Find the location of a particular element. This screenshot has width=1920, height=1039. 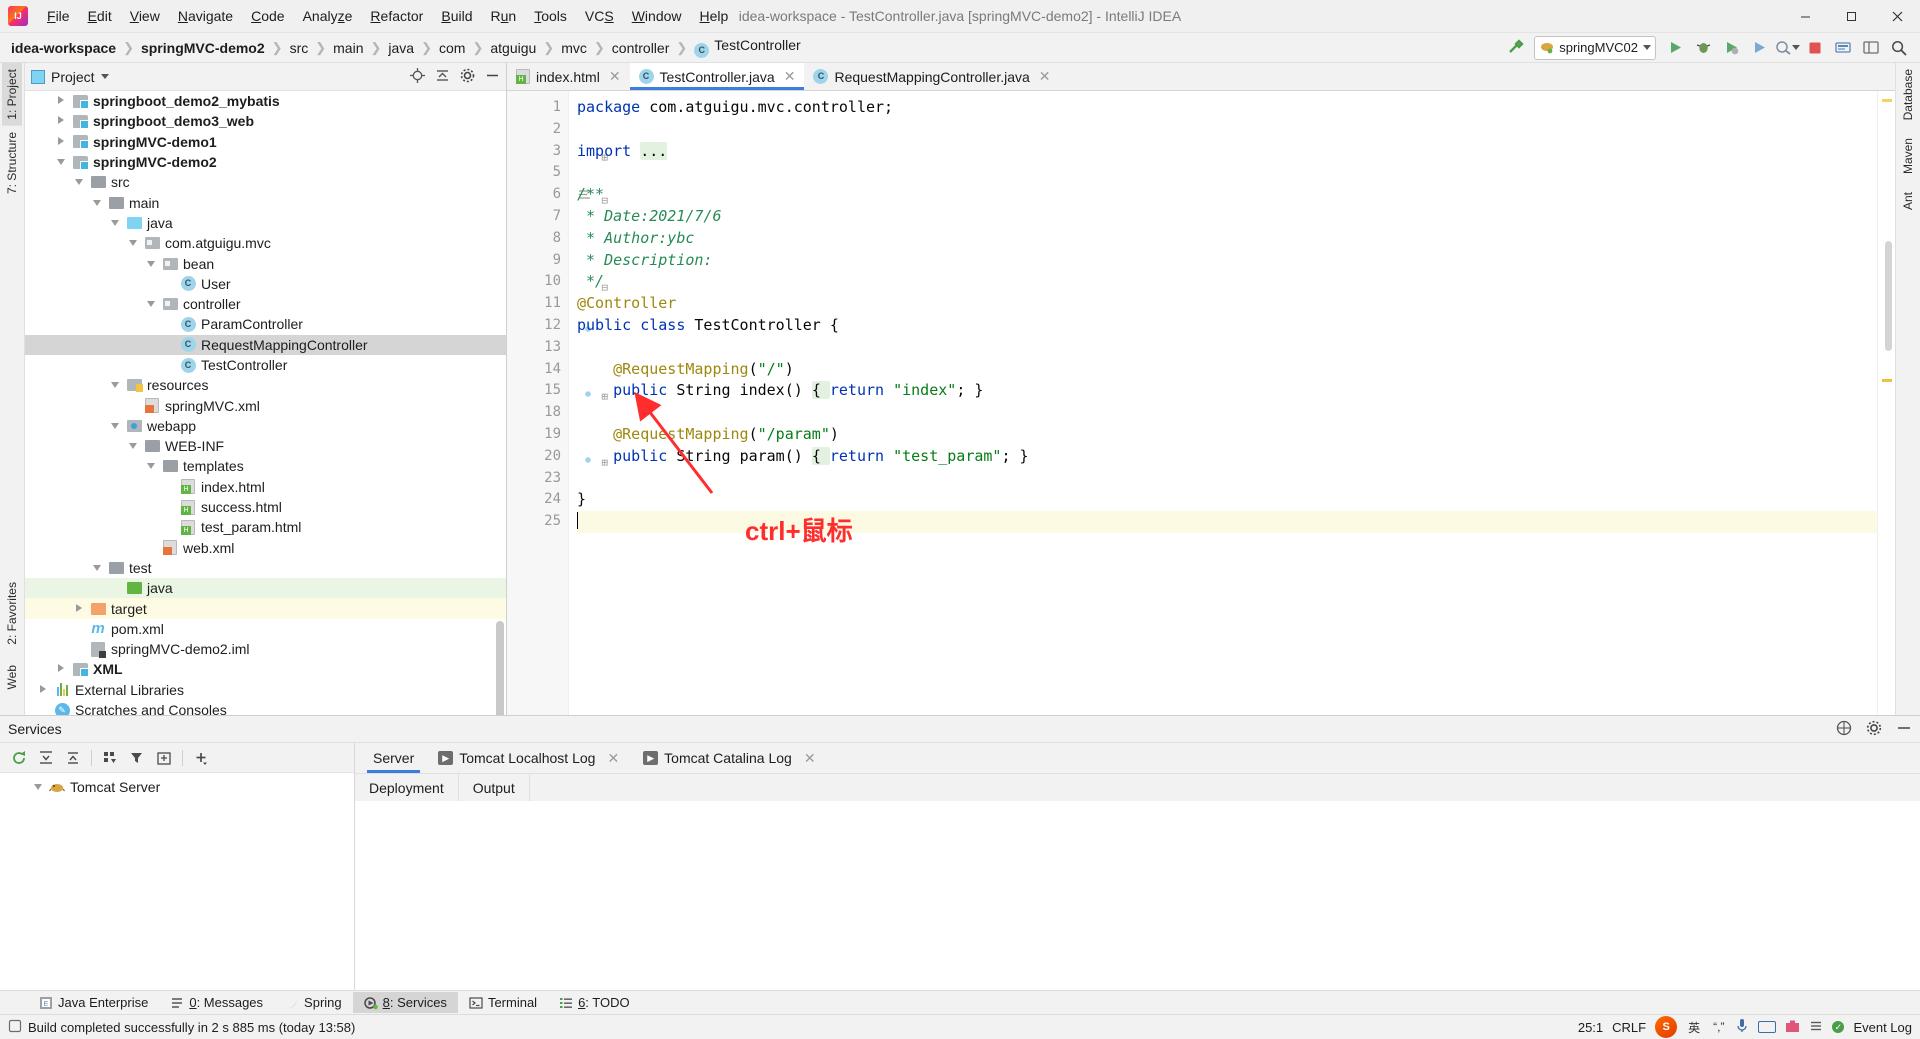

tree-item-external-libraries: External Libraries is located at coordinates (265, 690).